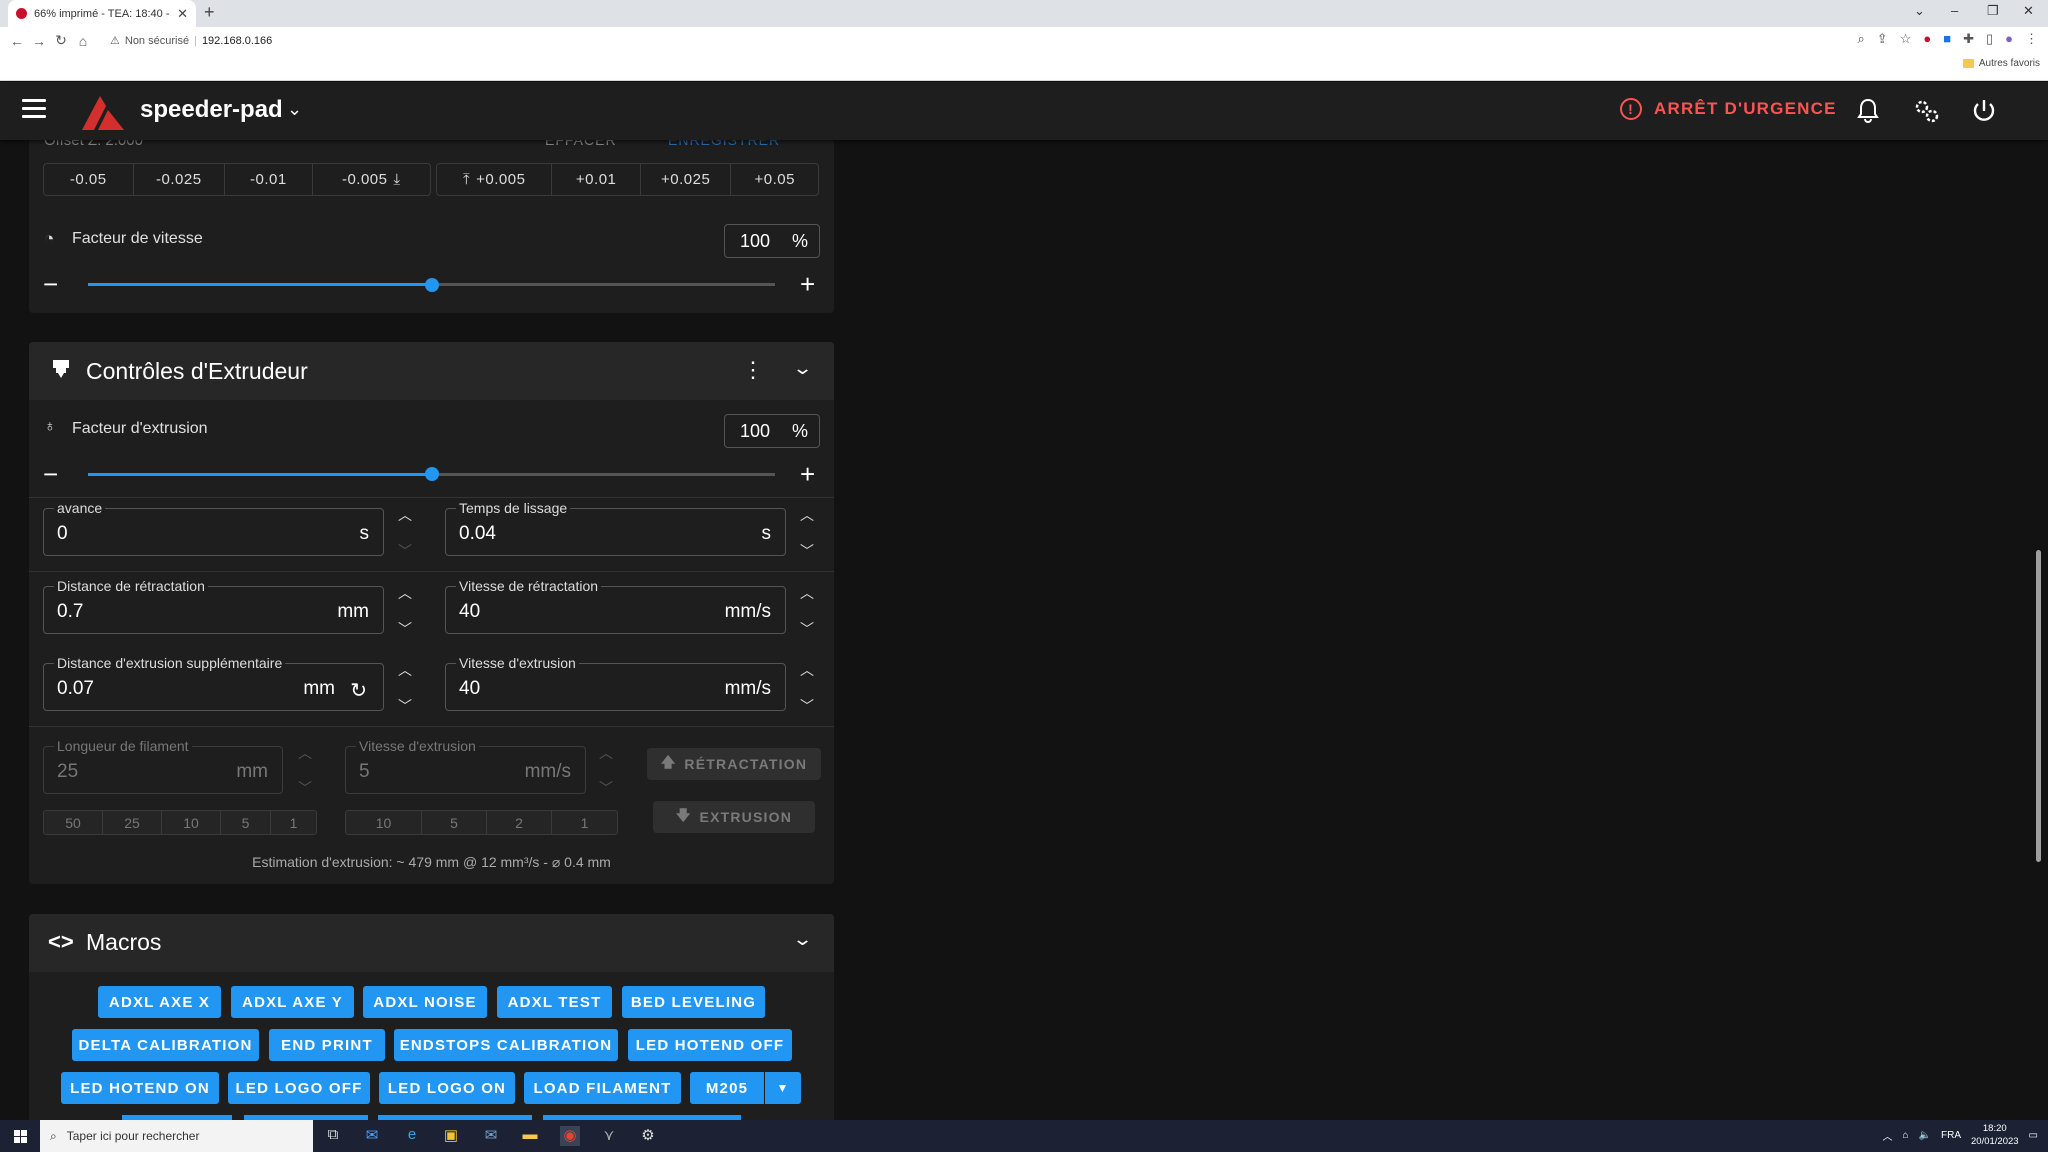 The image size is (2048, 1152). What do you see at coordinates (1968, 39) in the screenshot?
I see `puzzle-icon: ✚` at bounding box center [1968, 39].